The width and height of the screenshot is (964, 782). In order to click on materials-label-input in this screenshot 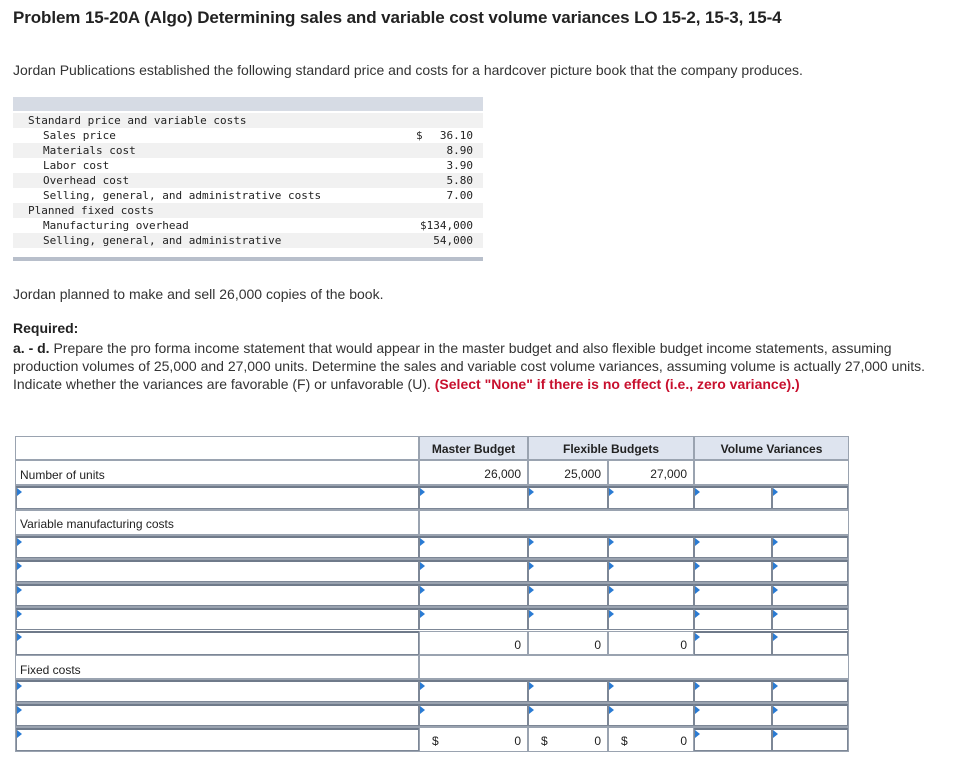, I will do `click(217, 547)`.